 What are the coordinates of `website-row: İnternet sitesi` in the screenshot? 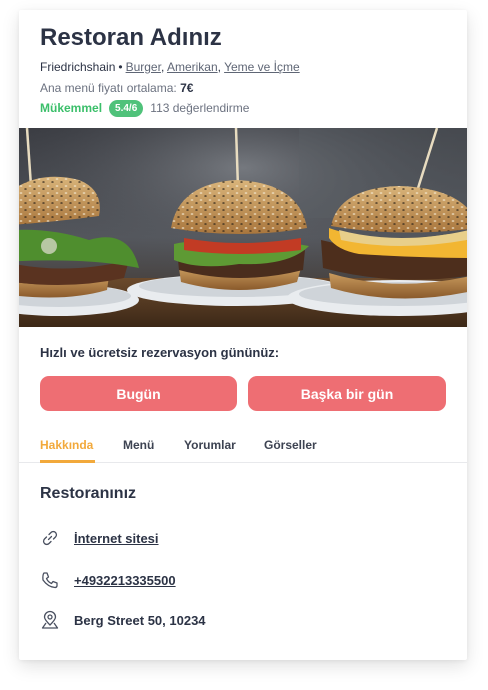 It's located at (99, 538).